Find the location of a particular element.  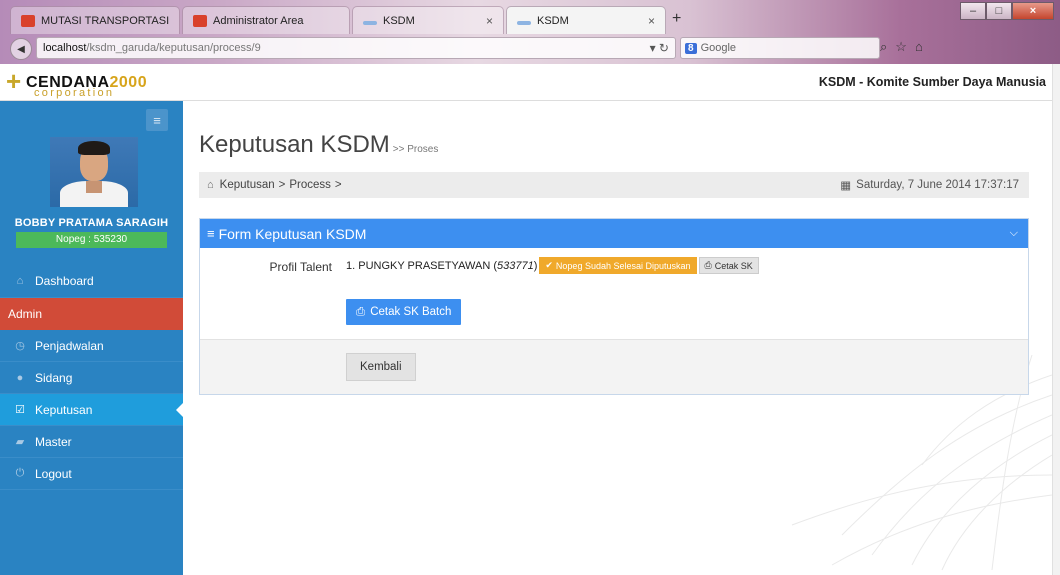

bookmark-star-icon: ☆ is located at coordinates (901, 47).